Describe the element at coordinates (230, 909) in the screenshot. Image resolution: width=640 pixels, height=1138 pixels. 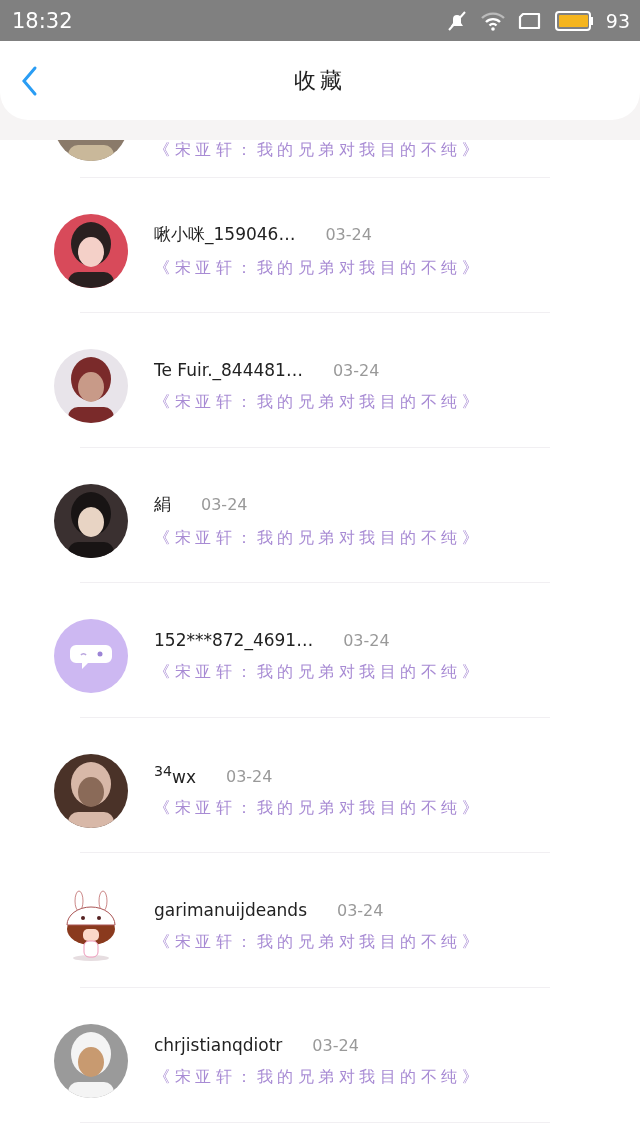
I see `user-name: garimanuijdeands` at that location.